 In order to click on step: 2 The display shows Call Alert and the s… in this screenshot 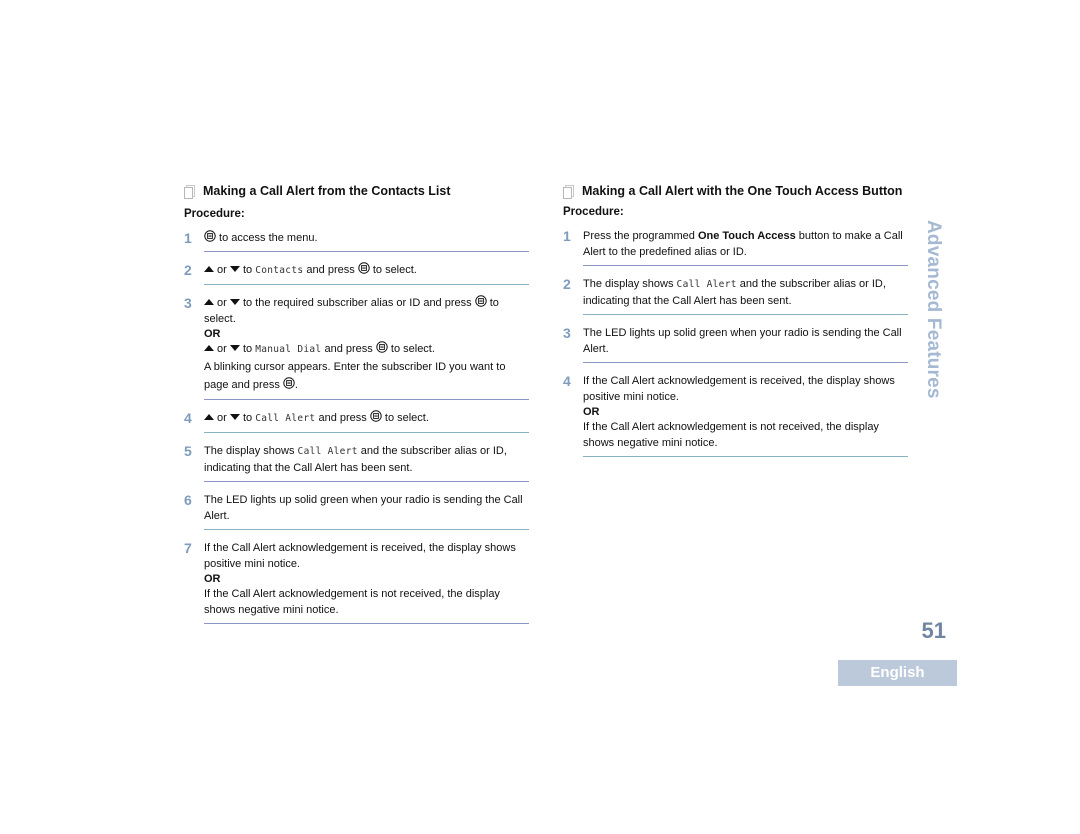, I will do `click(735, 295)`.